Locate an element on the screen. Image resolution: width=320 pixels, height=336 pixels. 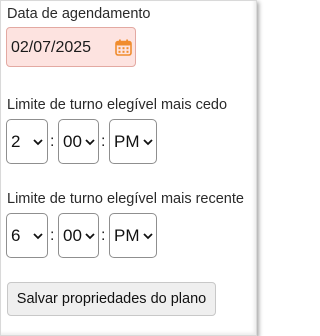
latest-hour-select: 6 is located at coordinates (27, 235).